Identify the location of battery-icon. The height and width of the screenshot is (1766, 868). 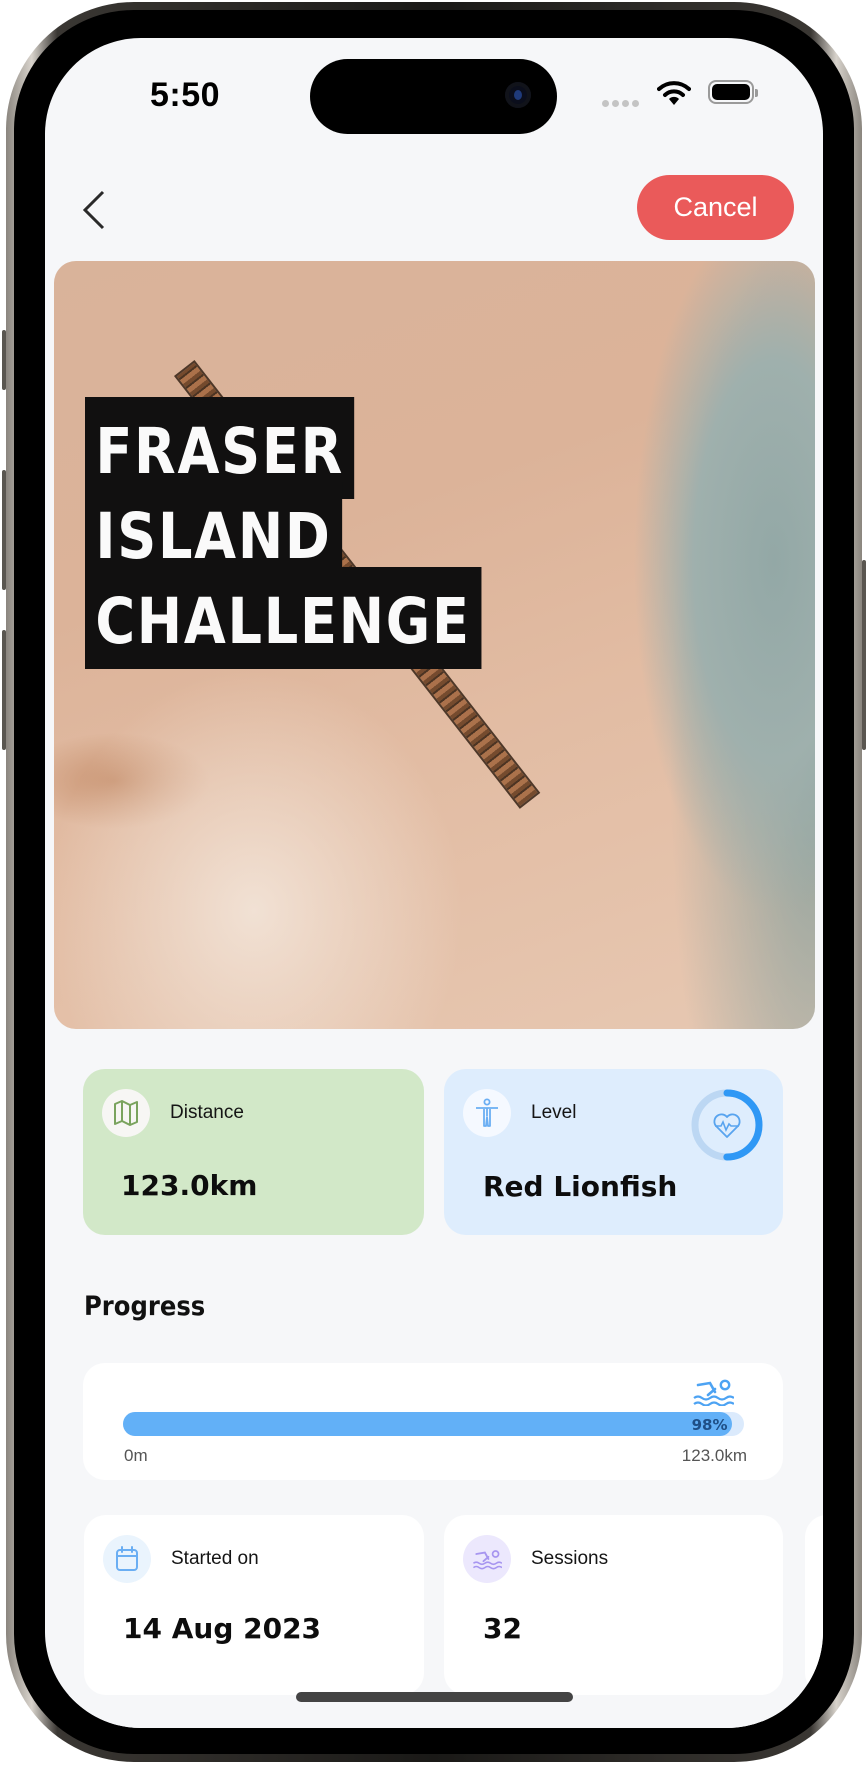
(733, 92).